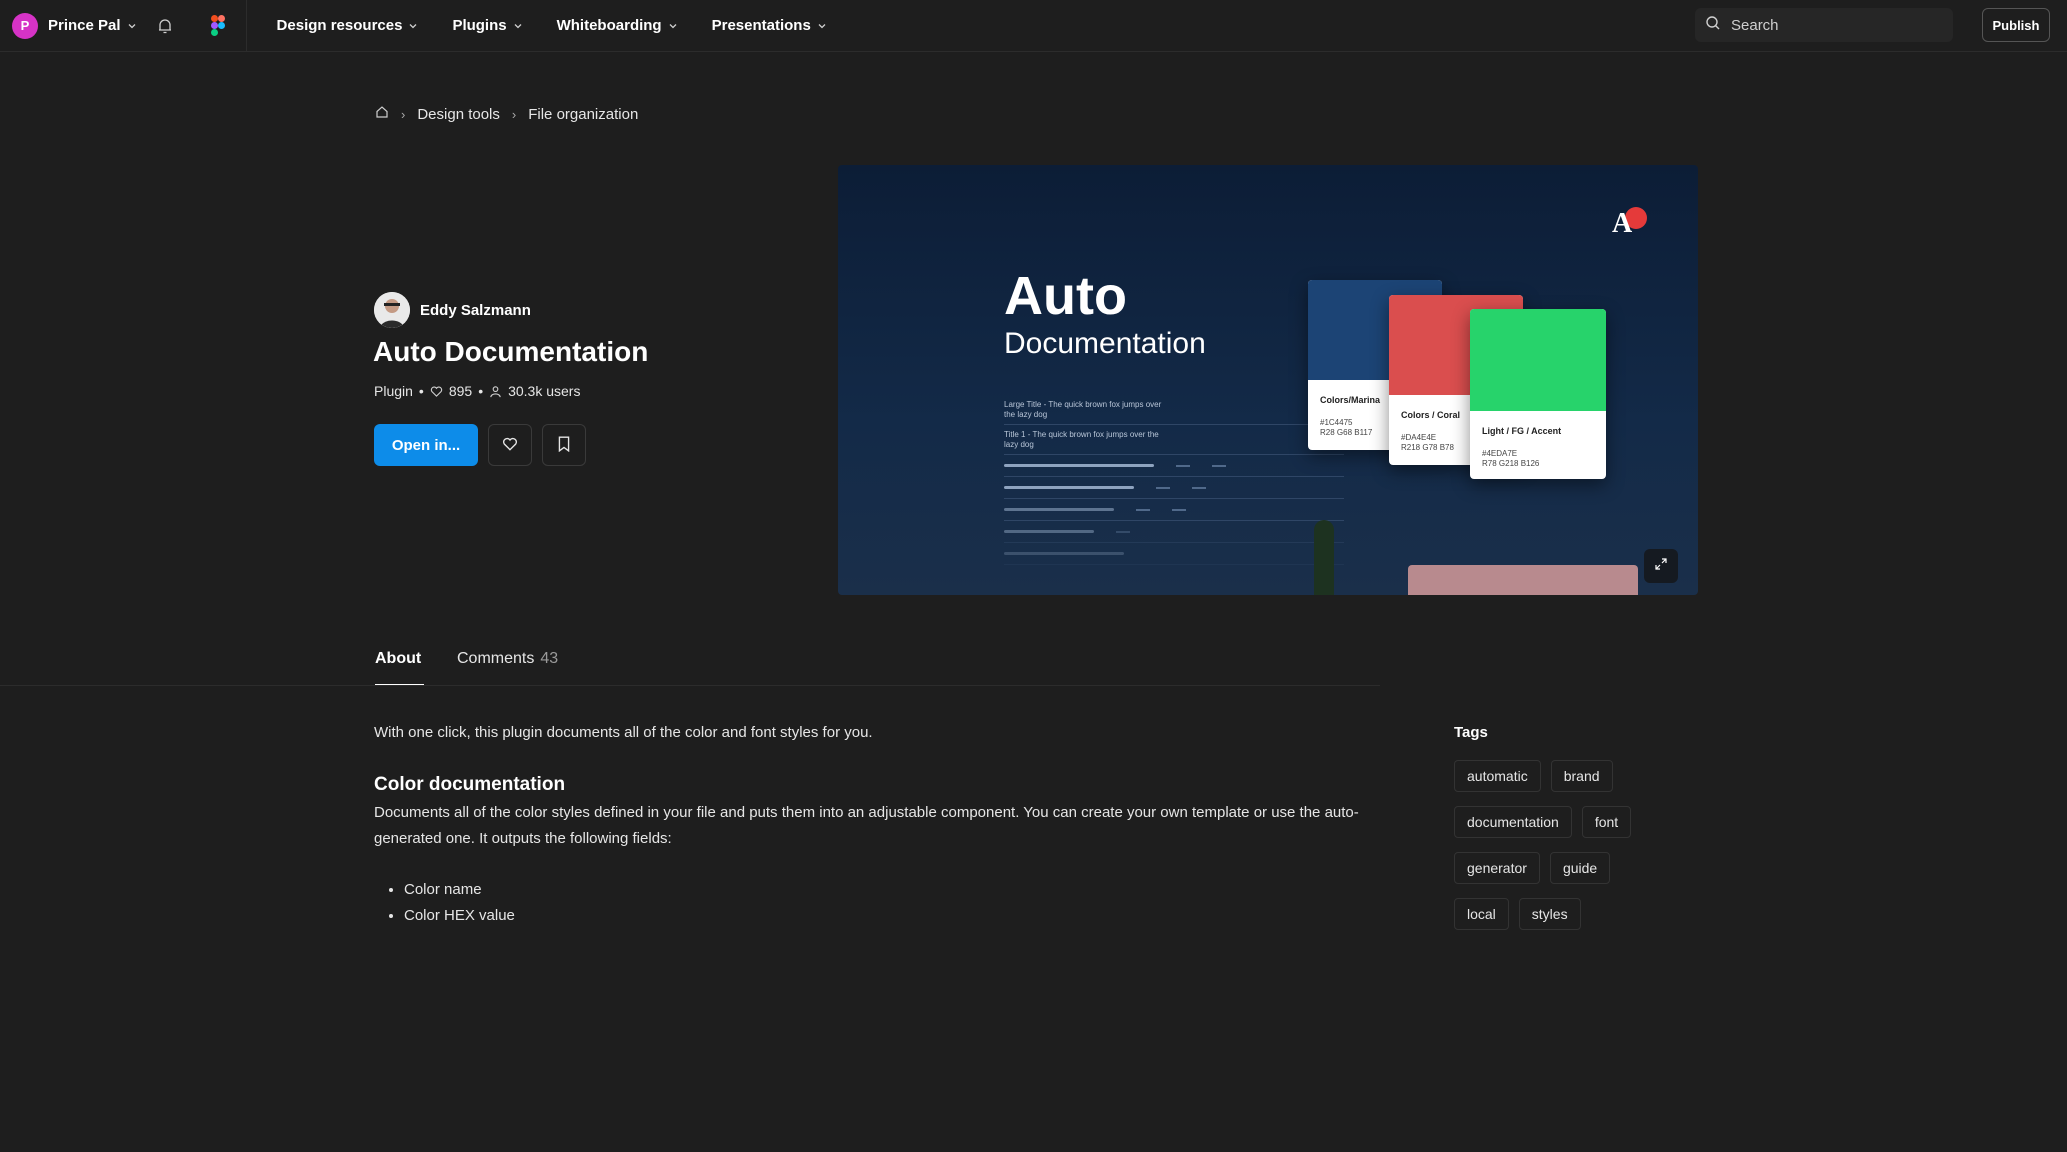 This screenshot has width=2067, height=1152. What do you see at coordinates (382, 114) in the screenshot?
I see `home-icon` at bounding box center [382, 114].